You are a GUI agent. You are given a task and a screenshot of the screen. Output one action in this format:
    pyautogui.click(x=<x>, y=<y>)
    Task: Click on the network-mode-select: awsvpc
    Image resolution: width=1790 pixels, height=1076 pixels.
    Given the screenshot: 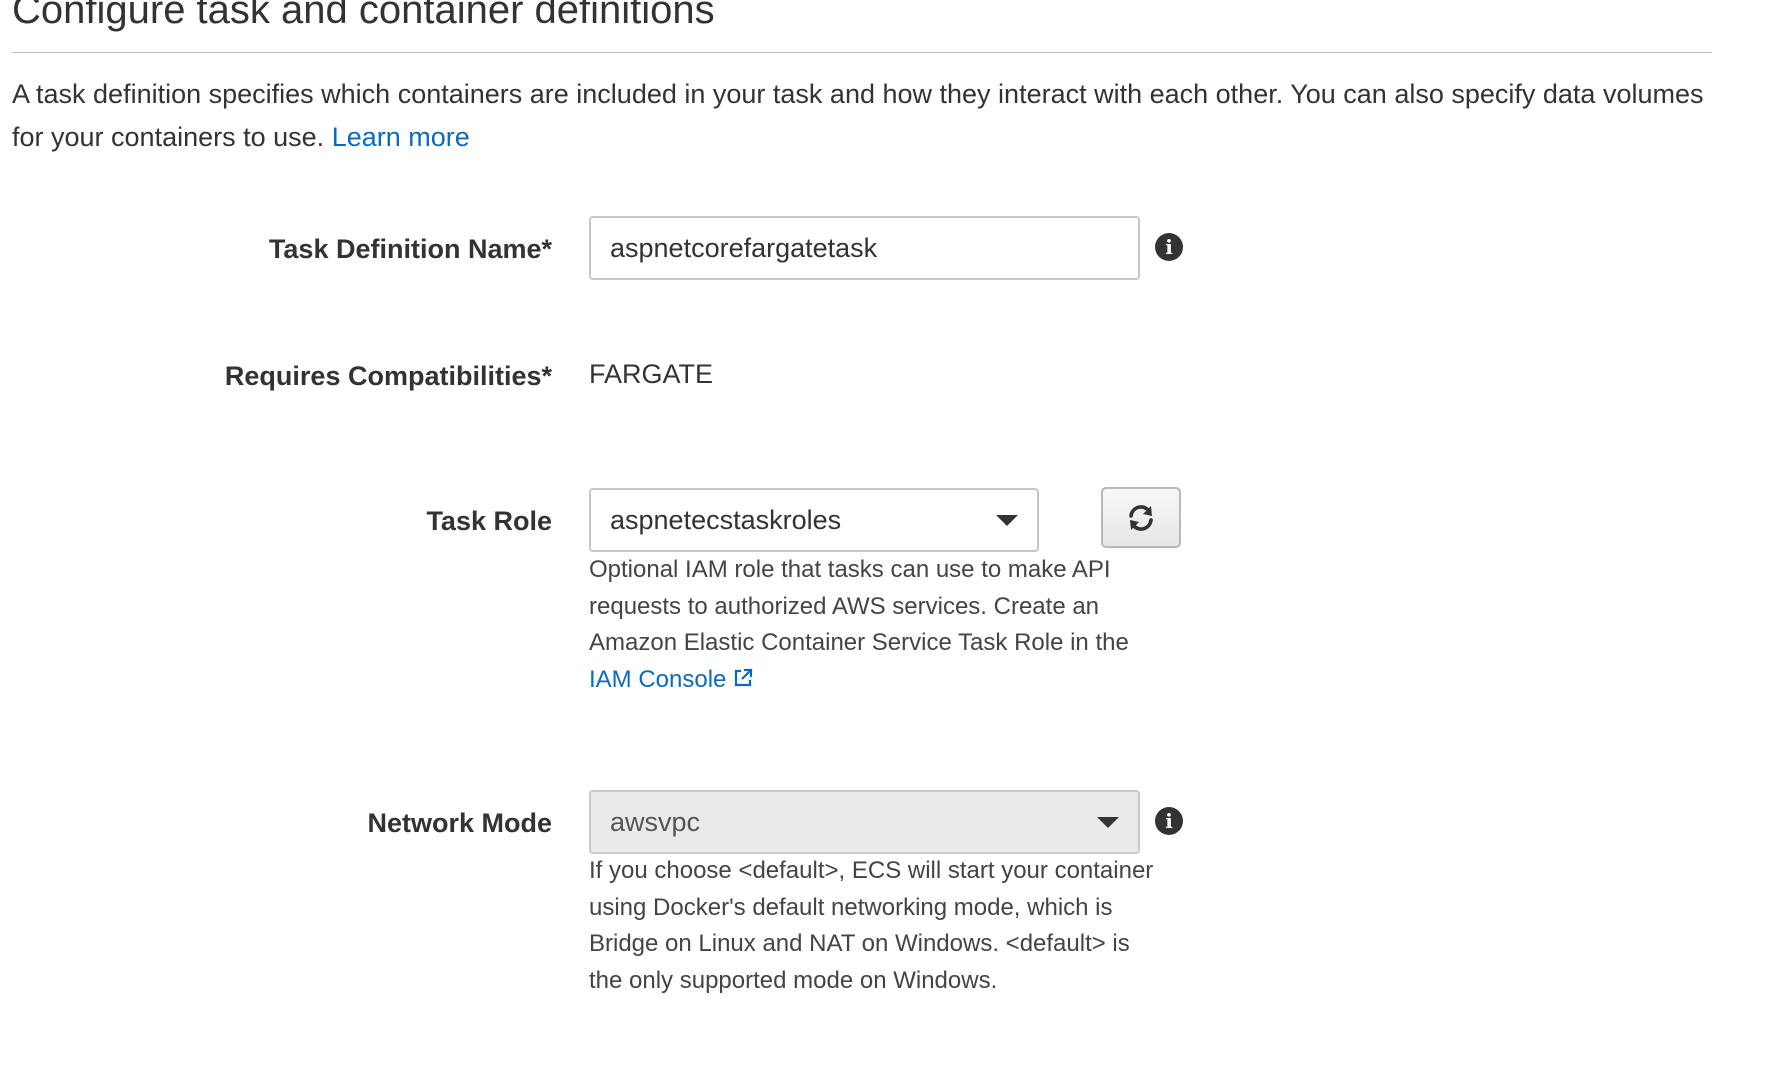 What is the action you would take?
    pyautogui.click(x=864, y=822)
    